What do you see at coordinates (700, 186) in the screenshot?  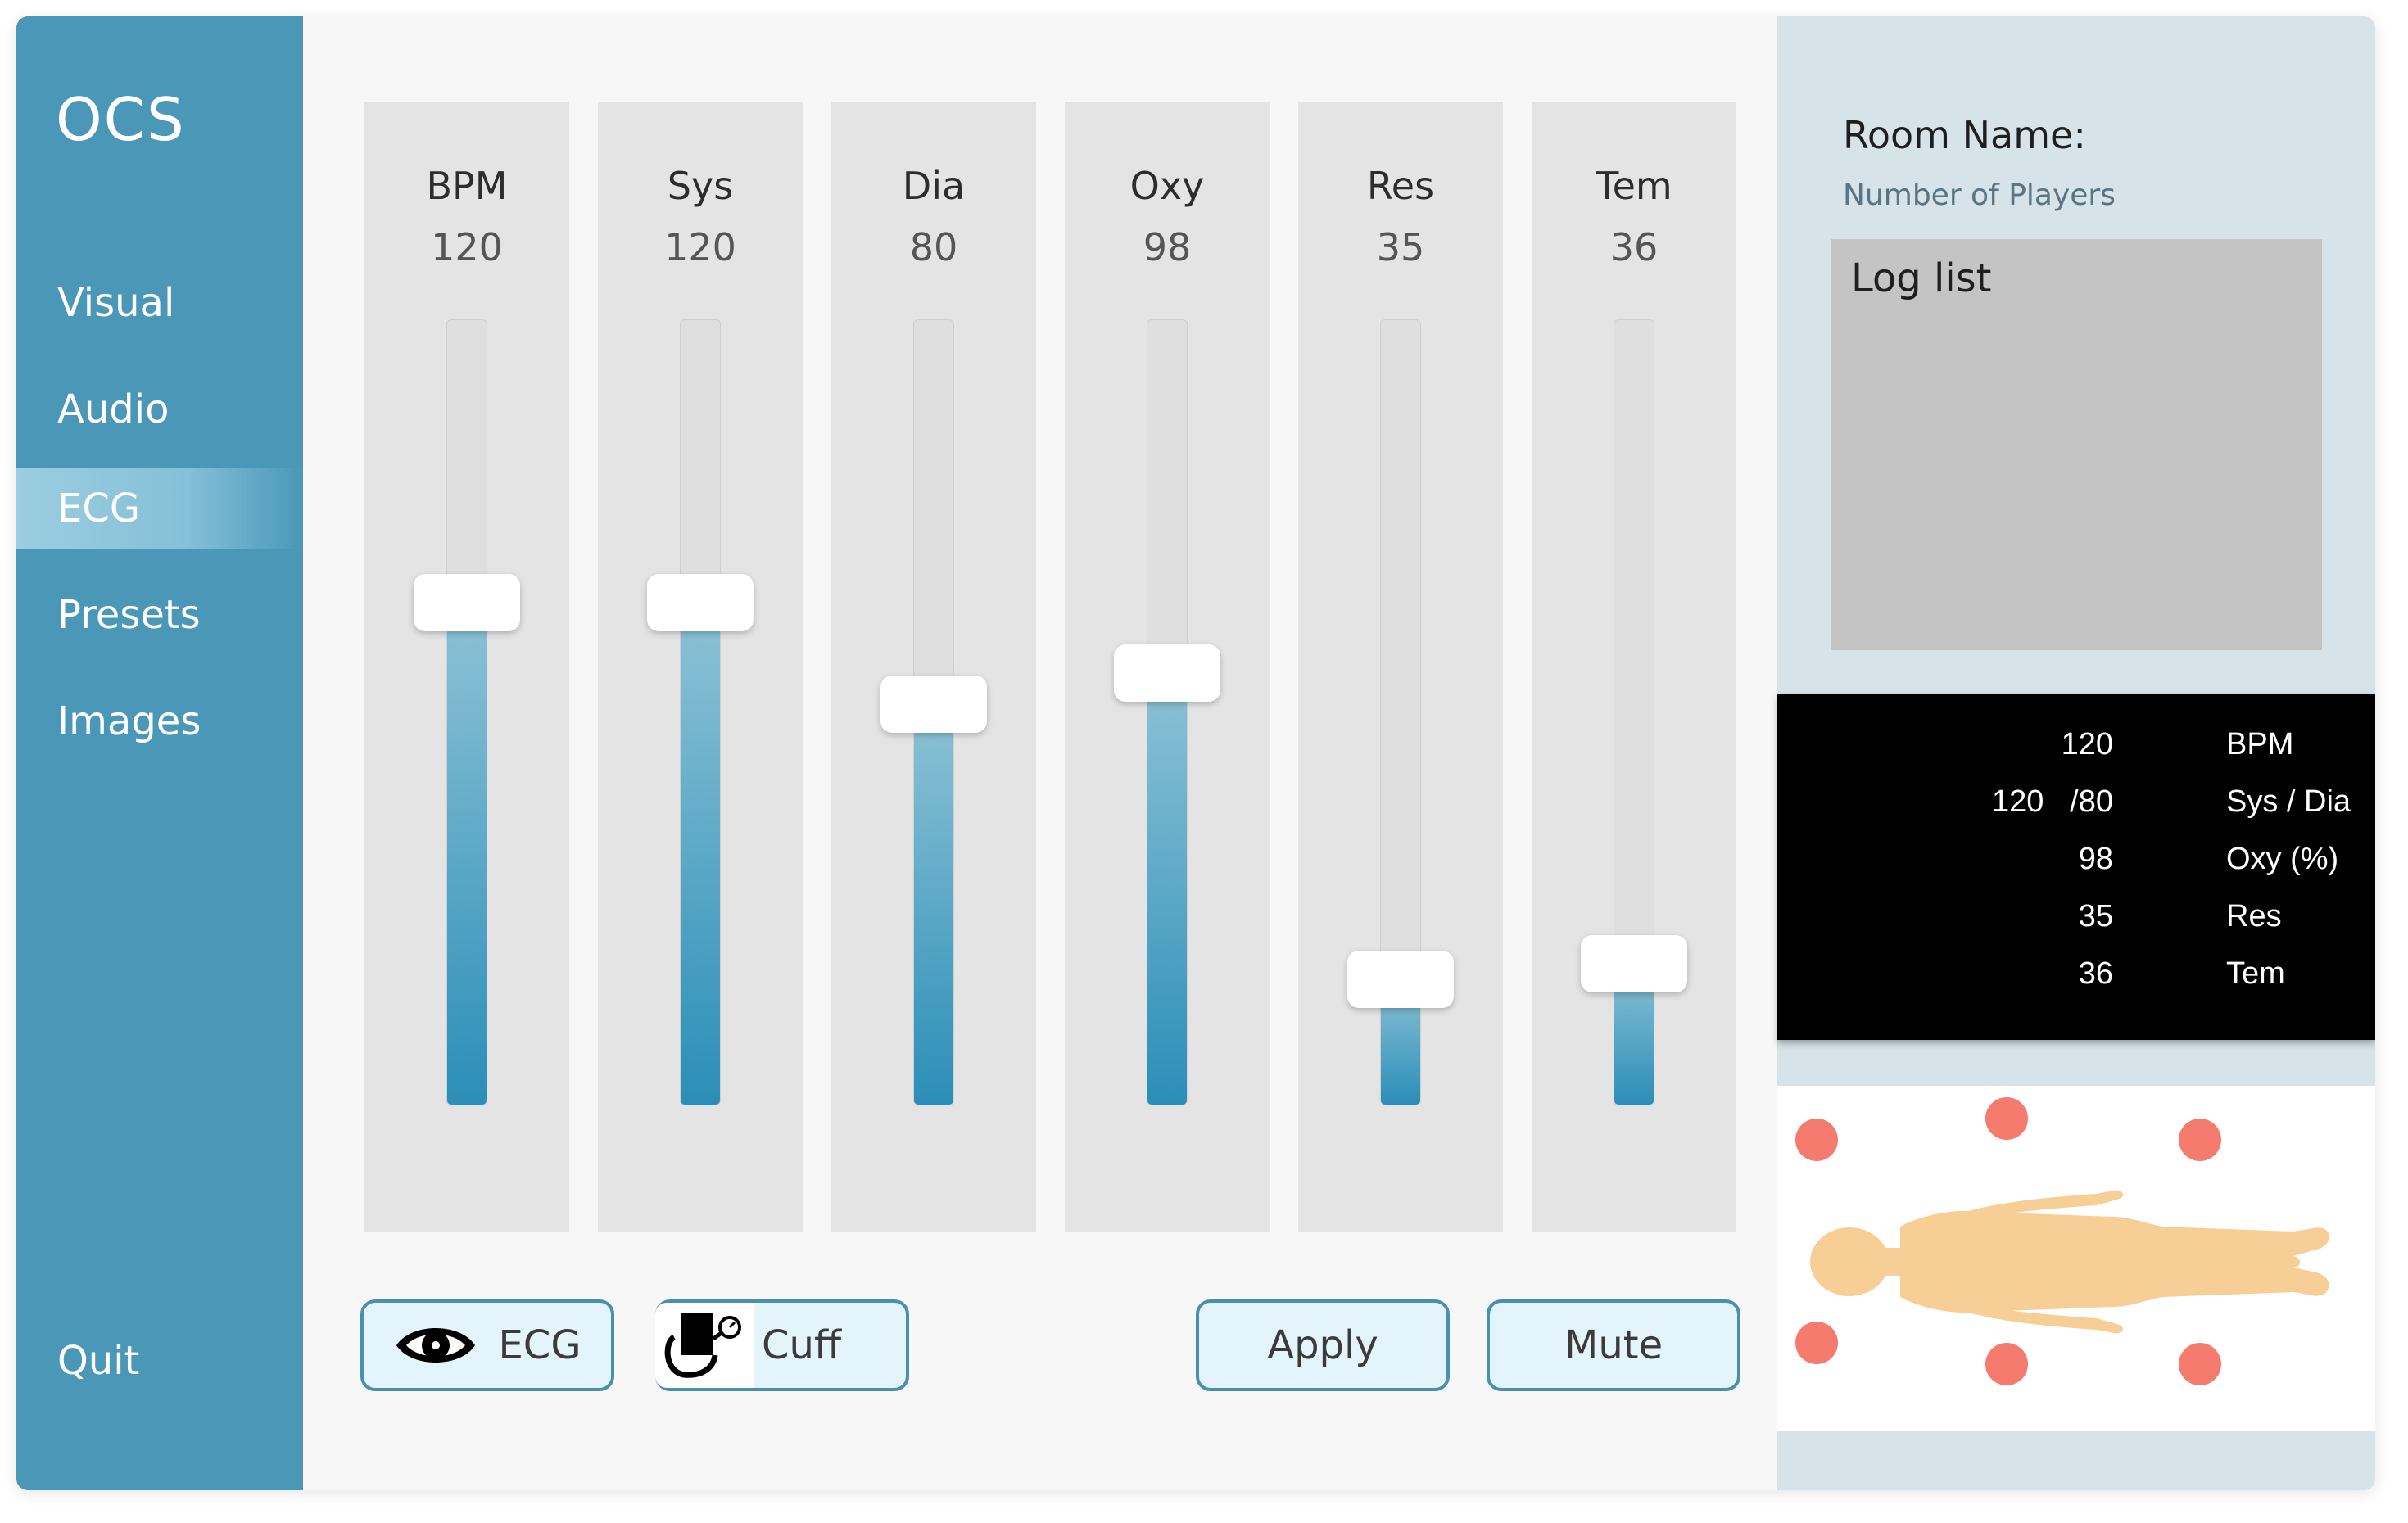 I see `slider-name: Sys` at bounding box center [700, 186].